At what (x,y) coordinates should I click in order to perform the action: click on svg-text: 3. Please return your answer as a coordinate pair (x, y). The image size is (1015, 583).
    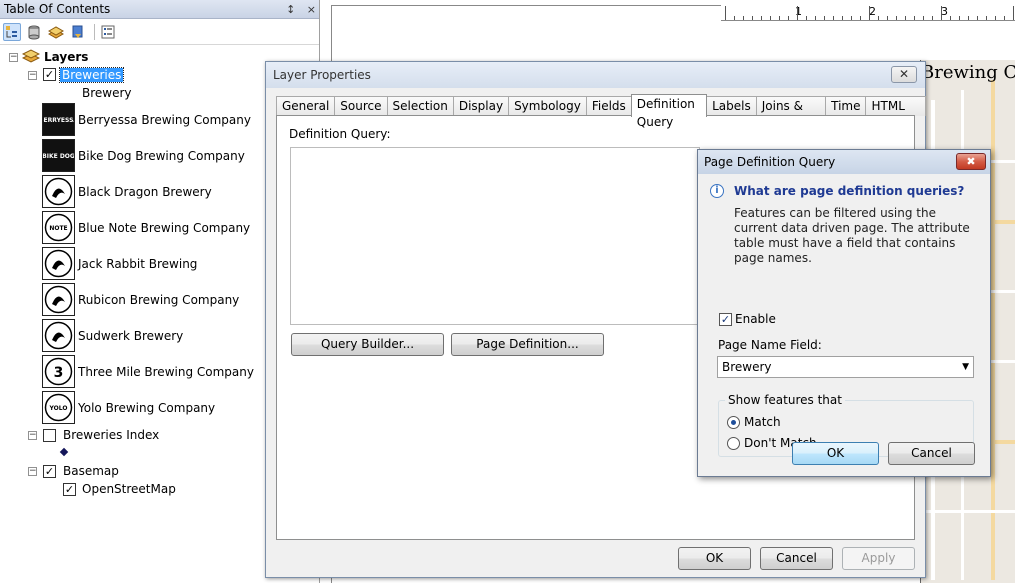
    Looking at the image, I should click on (59, 373).